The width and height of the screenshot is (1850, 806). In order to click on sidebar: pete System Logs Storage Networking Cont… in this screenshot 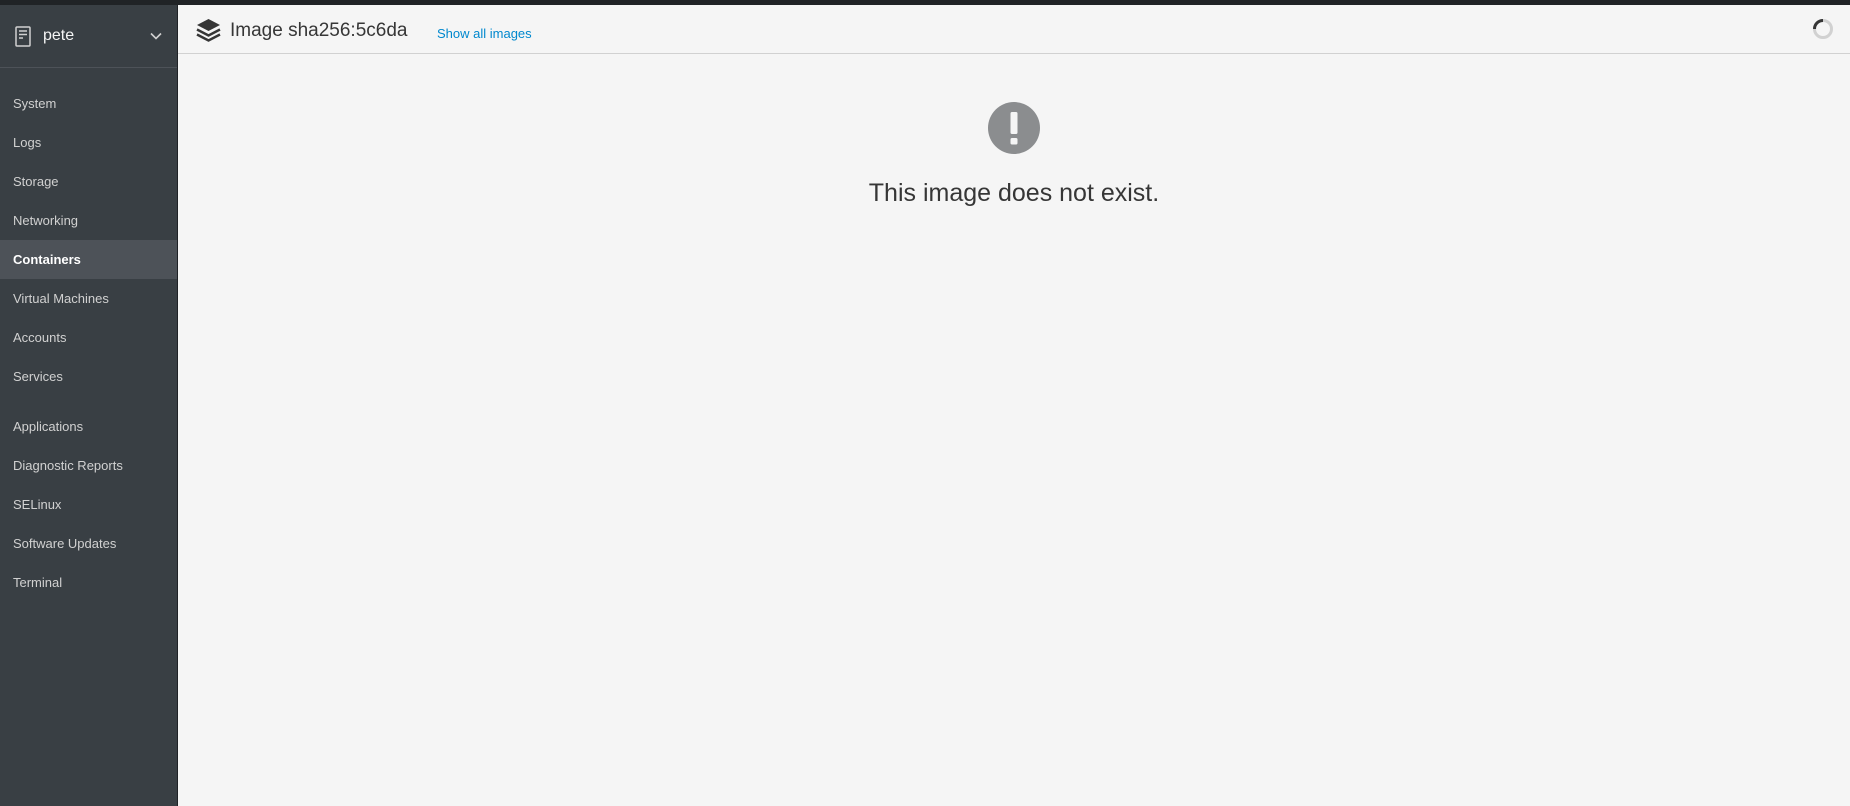, I will do `click(88, 405)`.